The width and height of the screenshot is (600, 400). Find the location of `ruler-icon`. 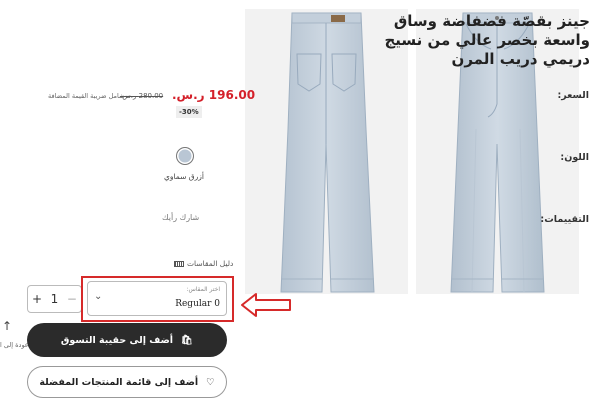

ruler-icon is located at coordinates (179, 263).